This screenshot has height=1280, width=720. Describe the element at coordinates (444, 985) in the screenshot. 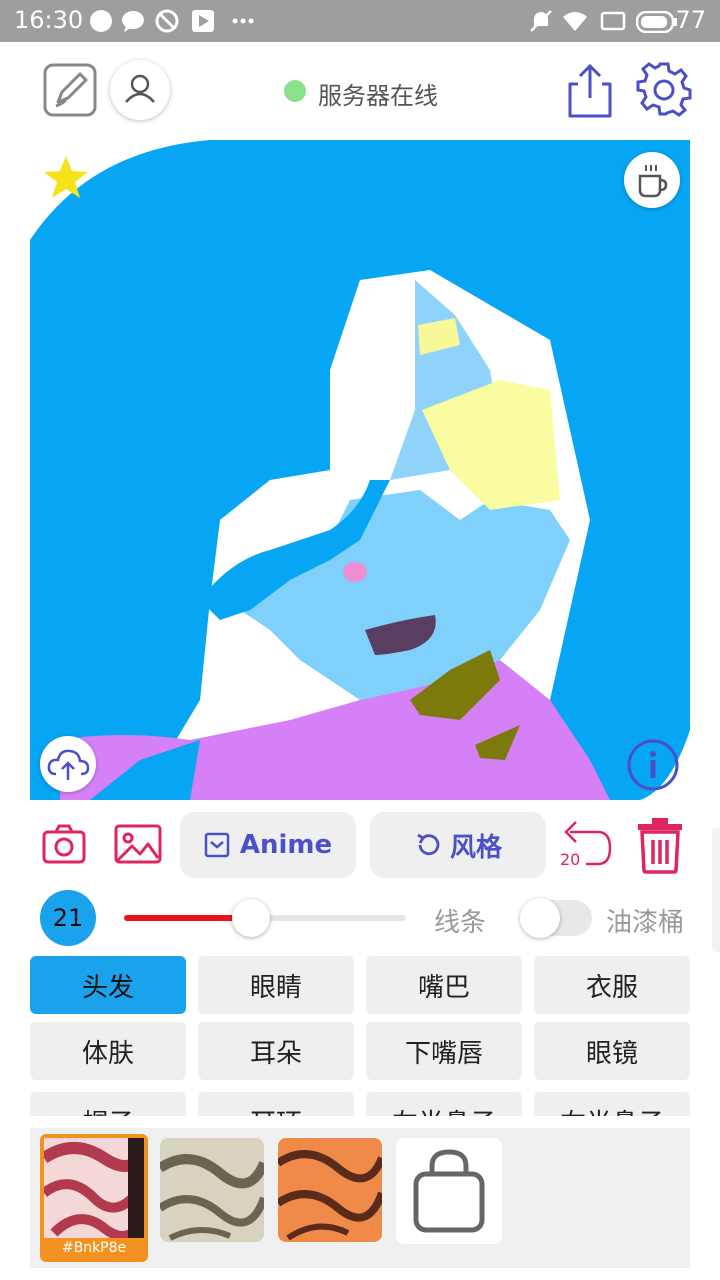

I see `part-button: 嘴巴` at that location.